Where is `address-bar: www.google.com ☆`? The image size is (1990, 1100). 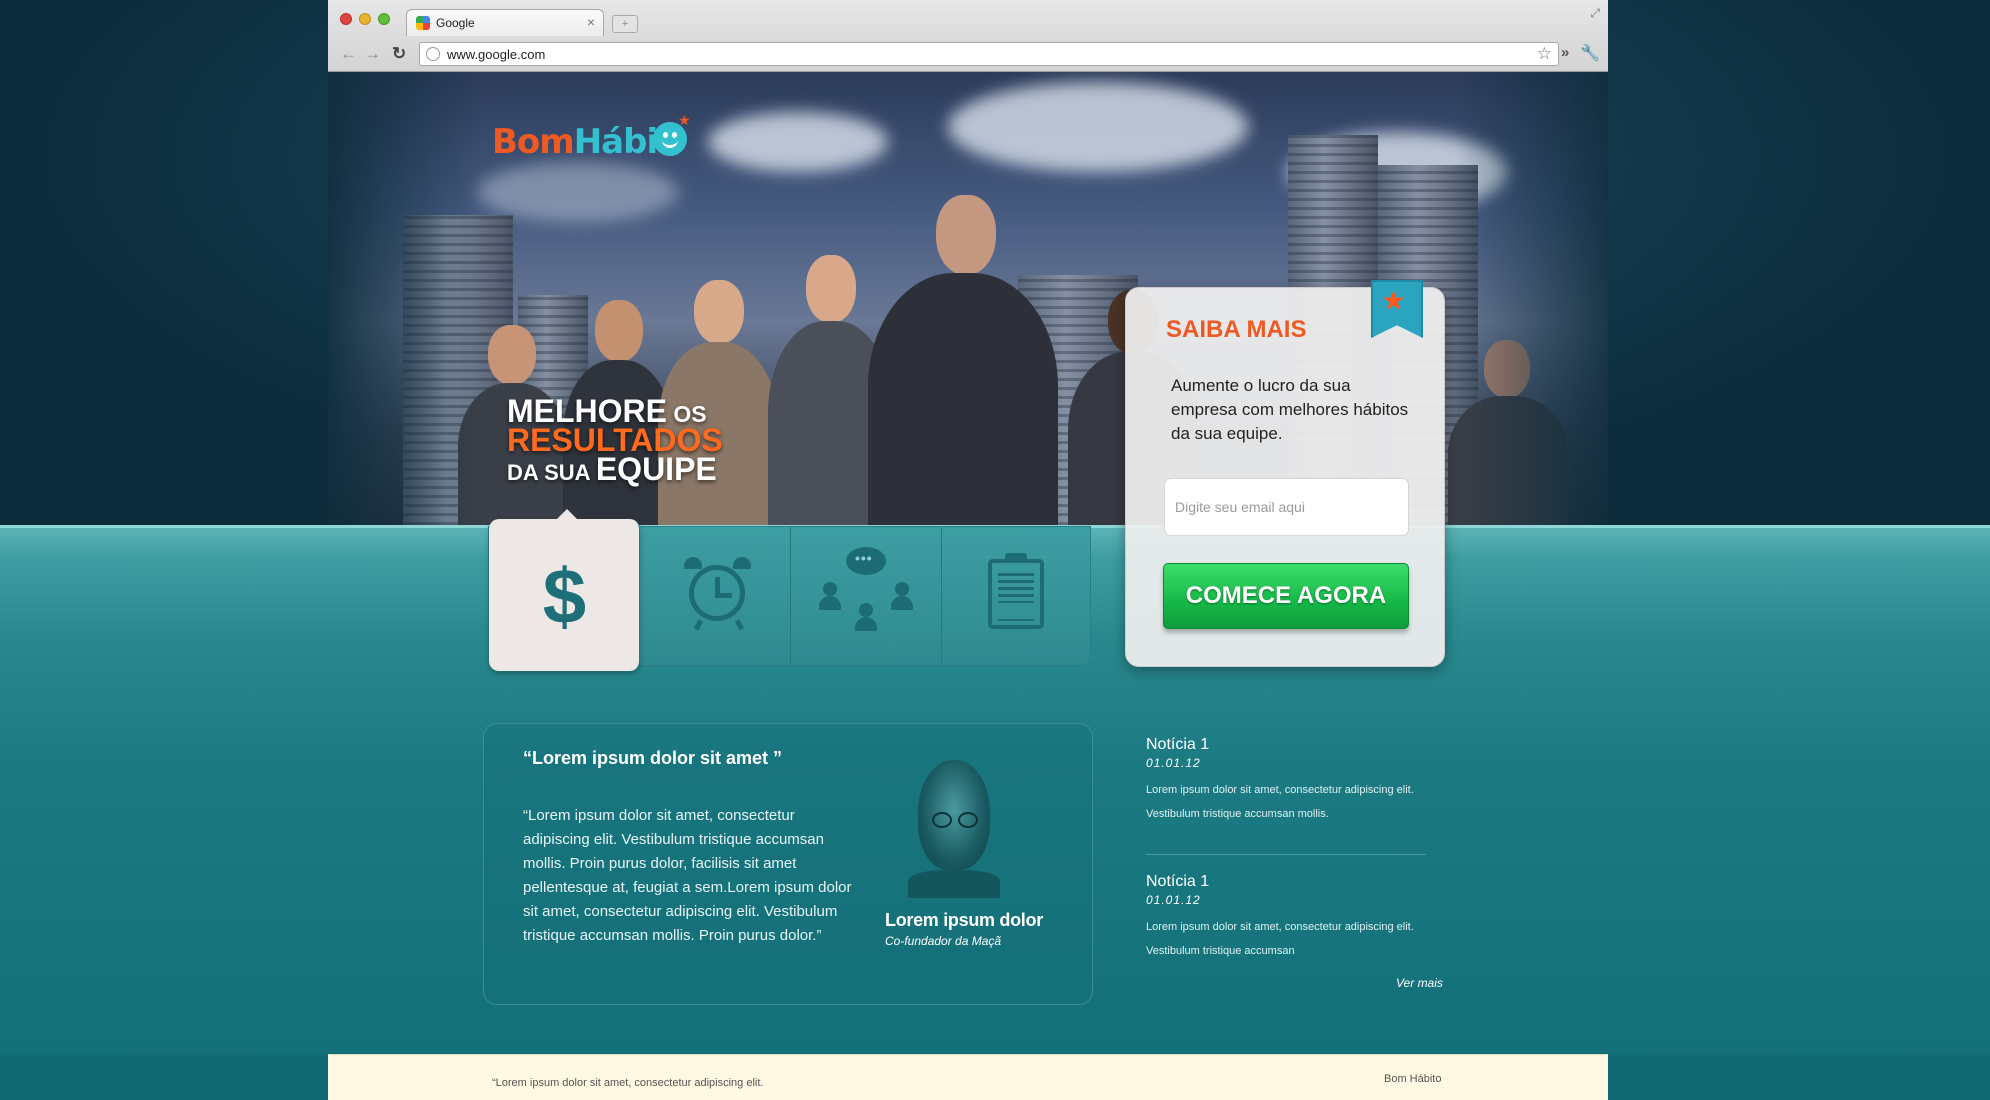 address-bar: www.google.com ☆ is located at coordinates (989, 54).